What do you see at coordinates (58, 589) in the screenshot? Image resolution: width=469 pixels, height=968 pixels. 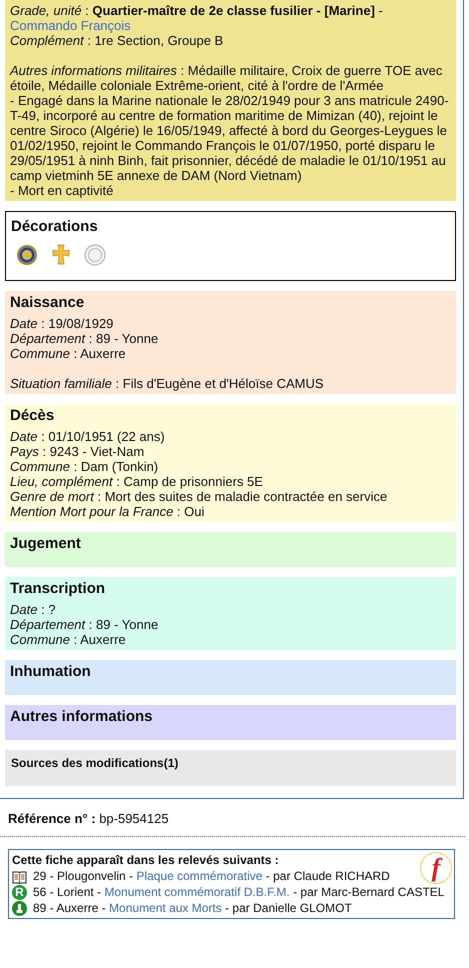 I see `section-title: Transcription` at bounding box center [58, 589].